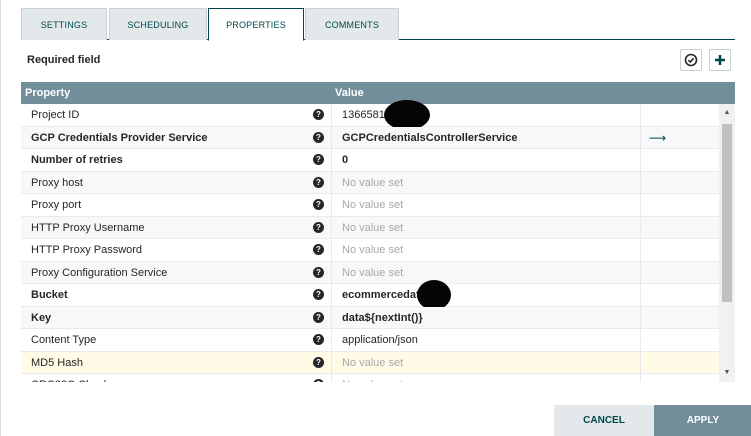 The height and width of the screenshot is (436, 751). I want to click on add-property-button, so click(720, 60).